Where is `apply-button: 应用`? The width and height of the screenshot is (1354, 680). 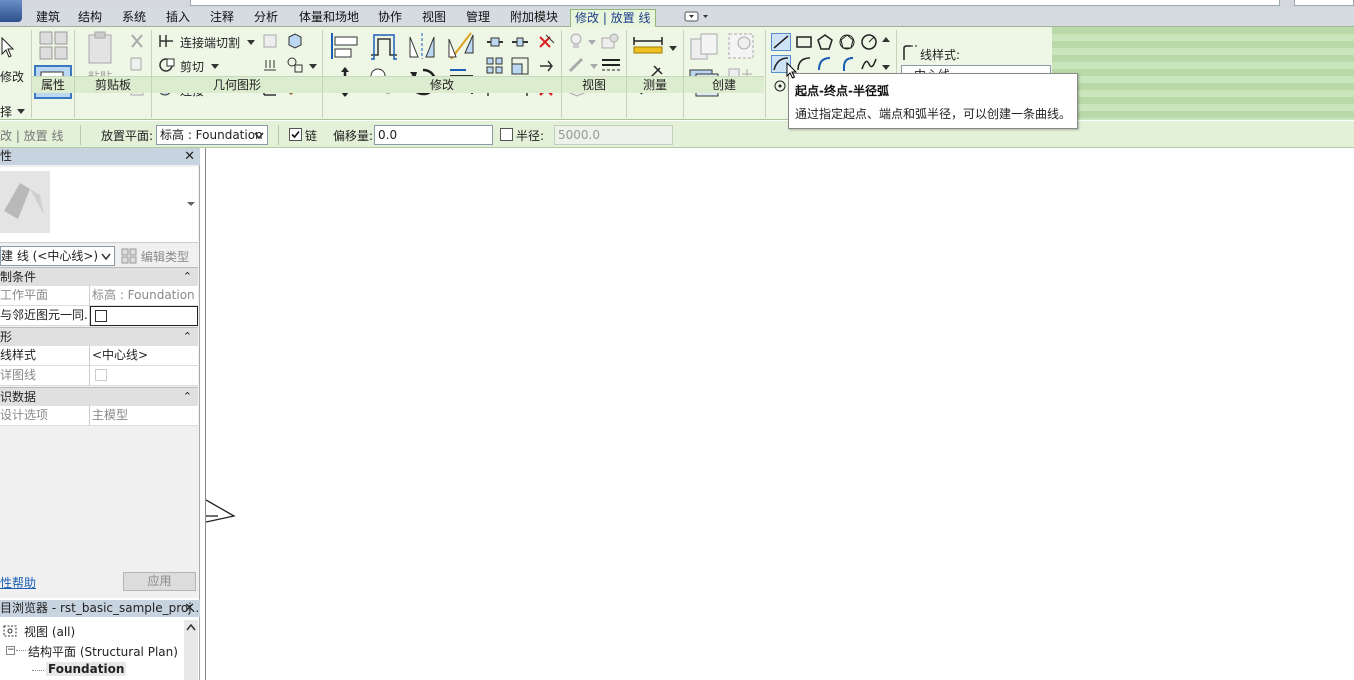
apply-button: 应用 is located at coordinates (159, 581).